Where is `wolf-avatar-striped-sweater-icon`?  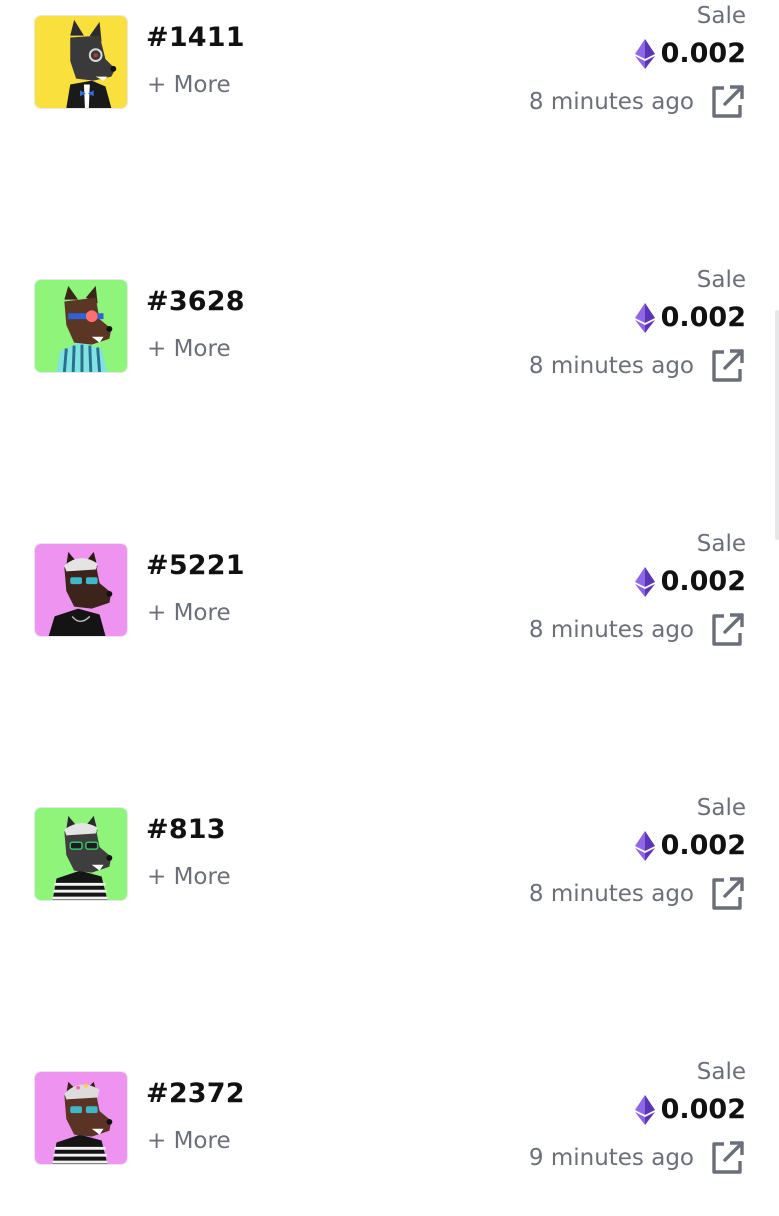
wolf-avatar-striped-sweater-icon is located at coordinates (81, 854).